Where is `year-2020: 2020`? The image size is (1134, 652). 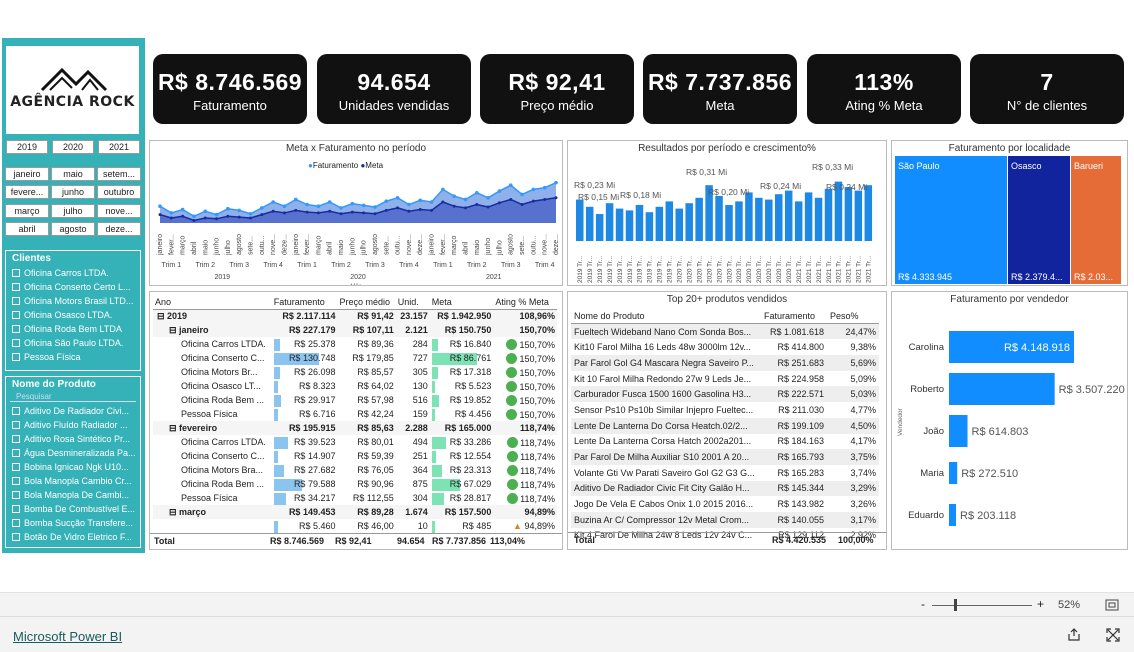
year-2020: 2020 is located at coordinates (73, 147).